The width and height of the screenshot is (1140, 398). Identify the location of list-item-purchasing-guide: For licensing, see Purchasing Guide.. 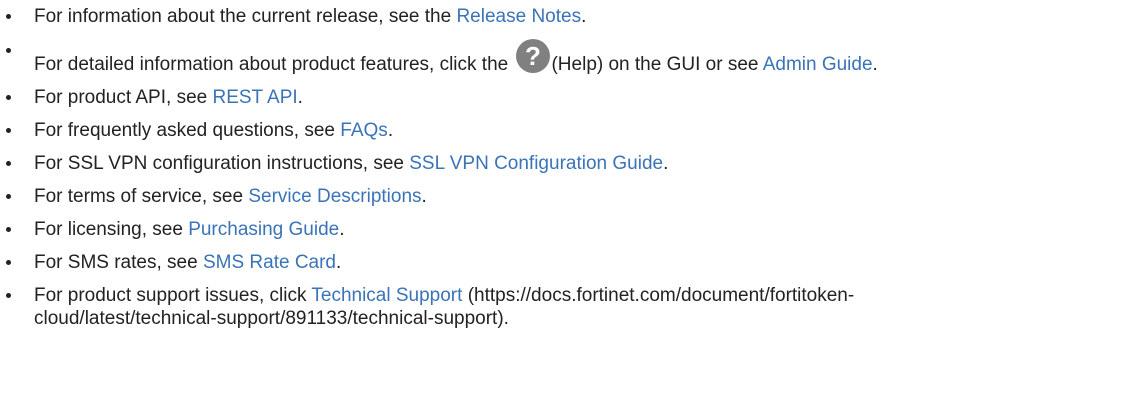
(573, 229).